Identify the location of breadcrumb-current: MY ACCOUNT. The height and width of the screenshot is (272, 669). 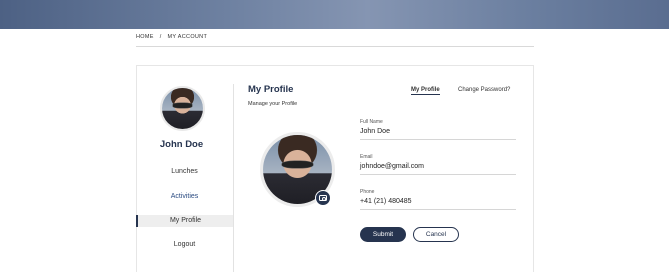
(187, 37).